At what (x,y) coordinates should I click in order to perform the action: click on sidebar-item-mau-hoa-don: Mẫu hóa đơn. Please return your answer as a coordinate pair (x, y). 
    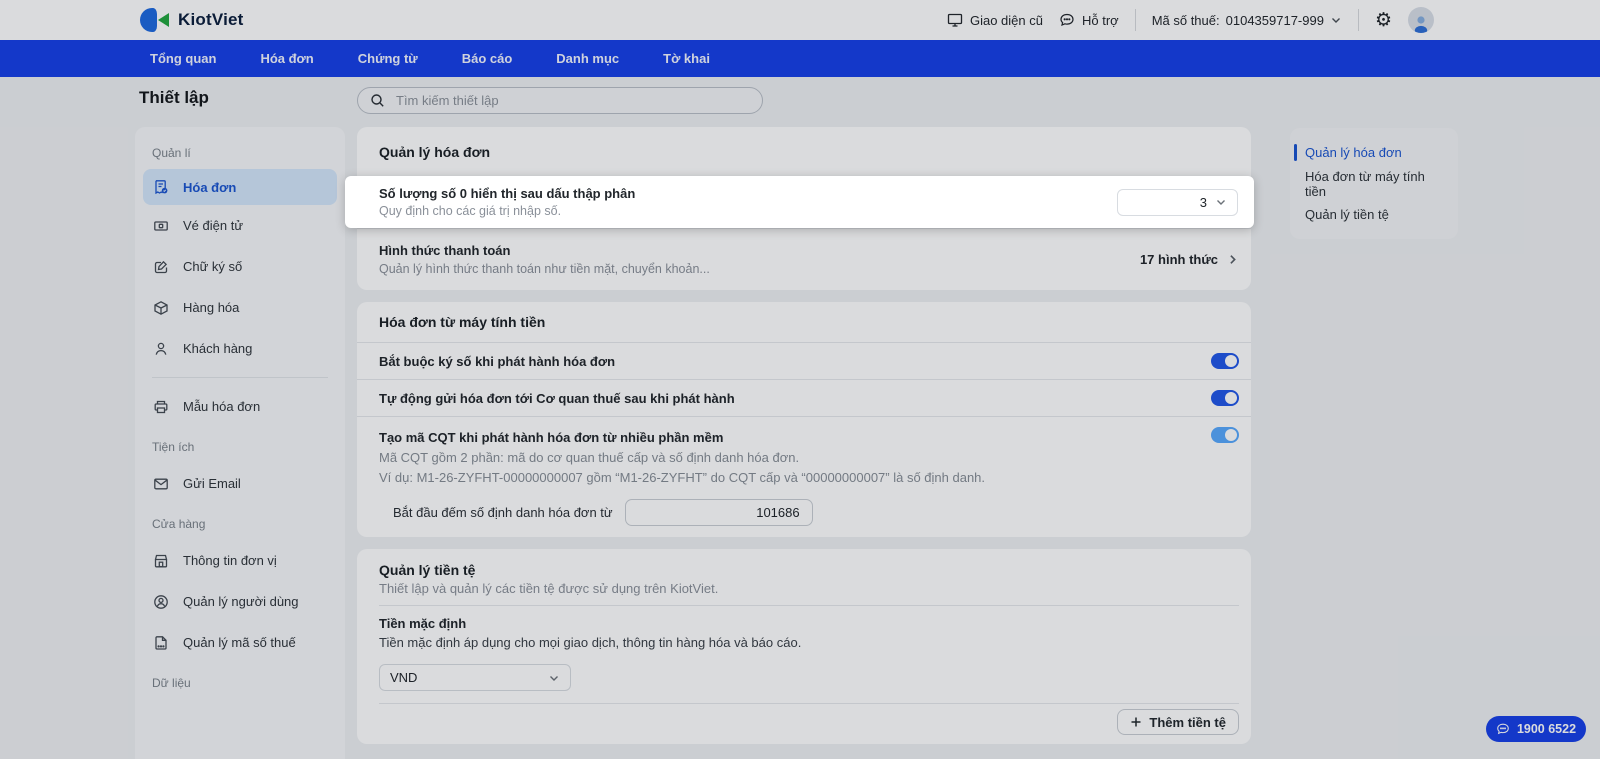
    Looking at the image, I should click on (240, 406).